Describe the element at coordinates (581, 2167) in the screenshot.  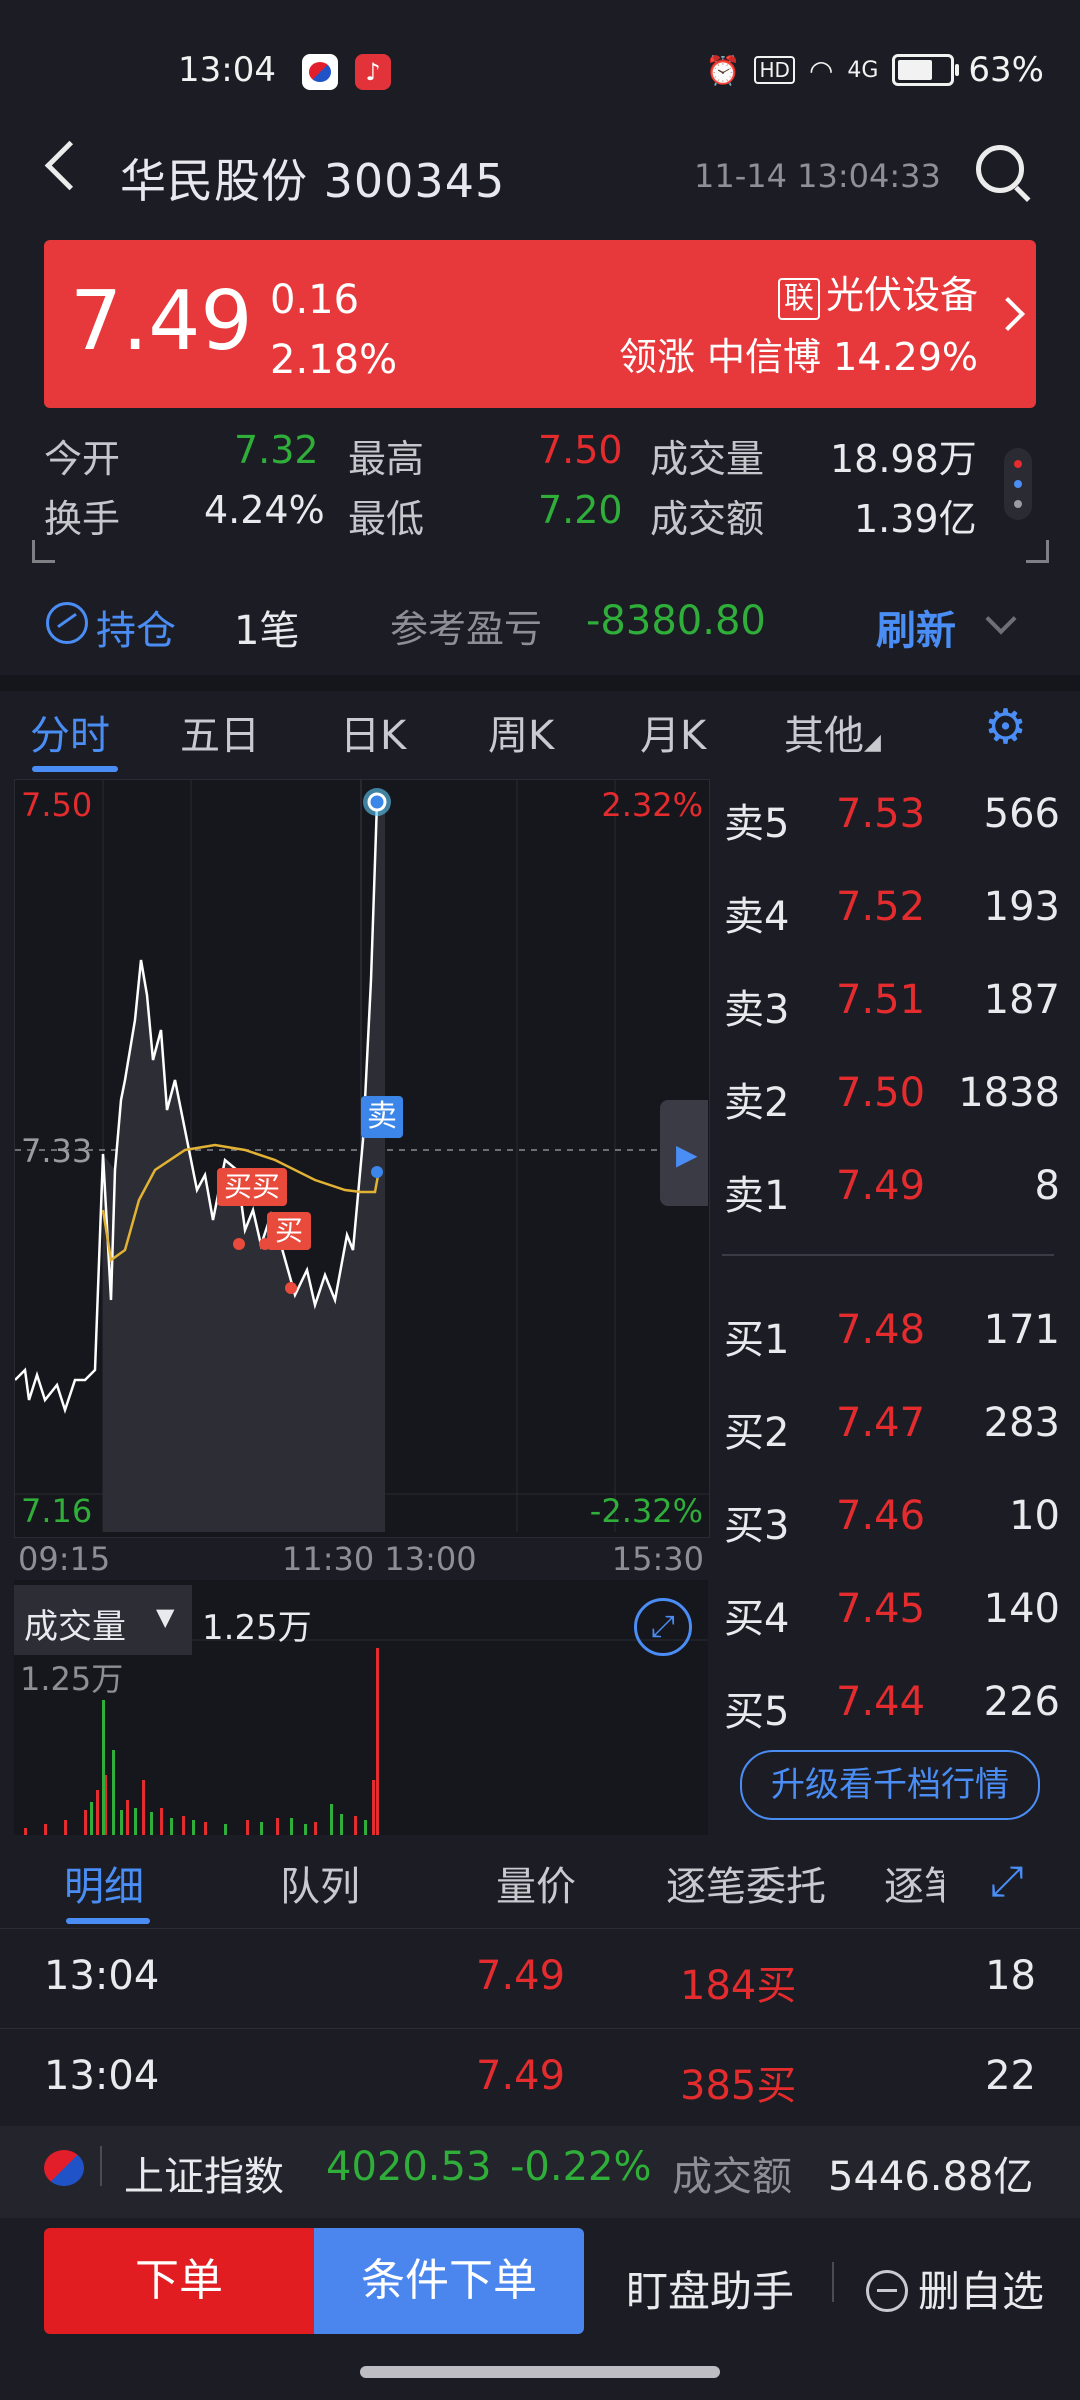
I see `index-change: -0.22%` at that location.